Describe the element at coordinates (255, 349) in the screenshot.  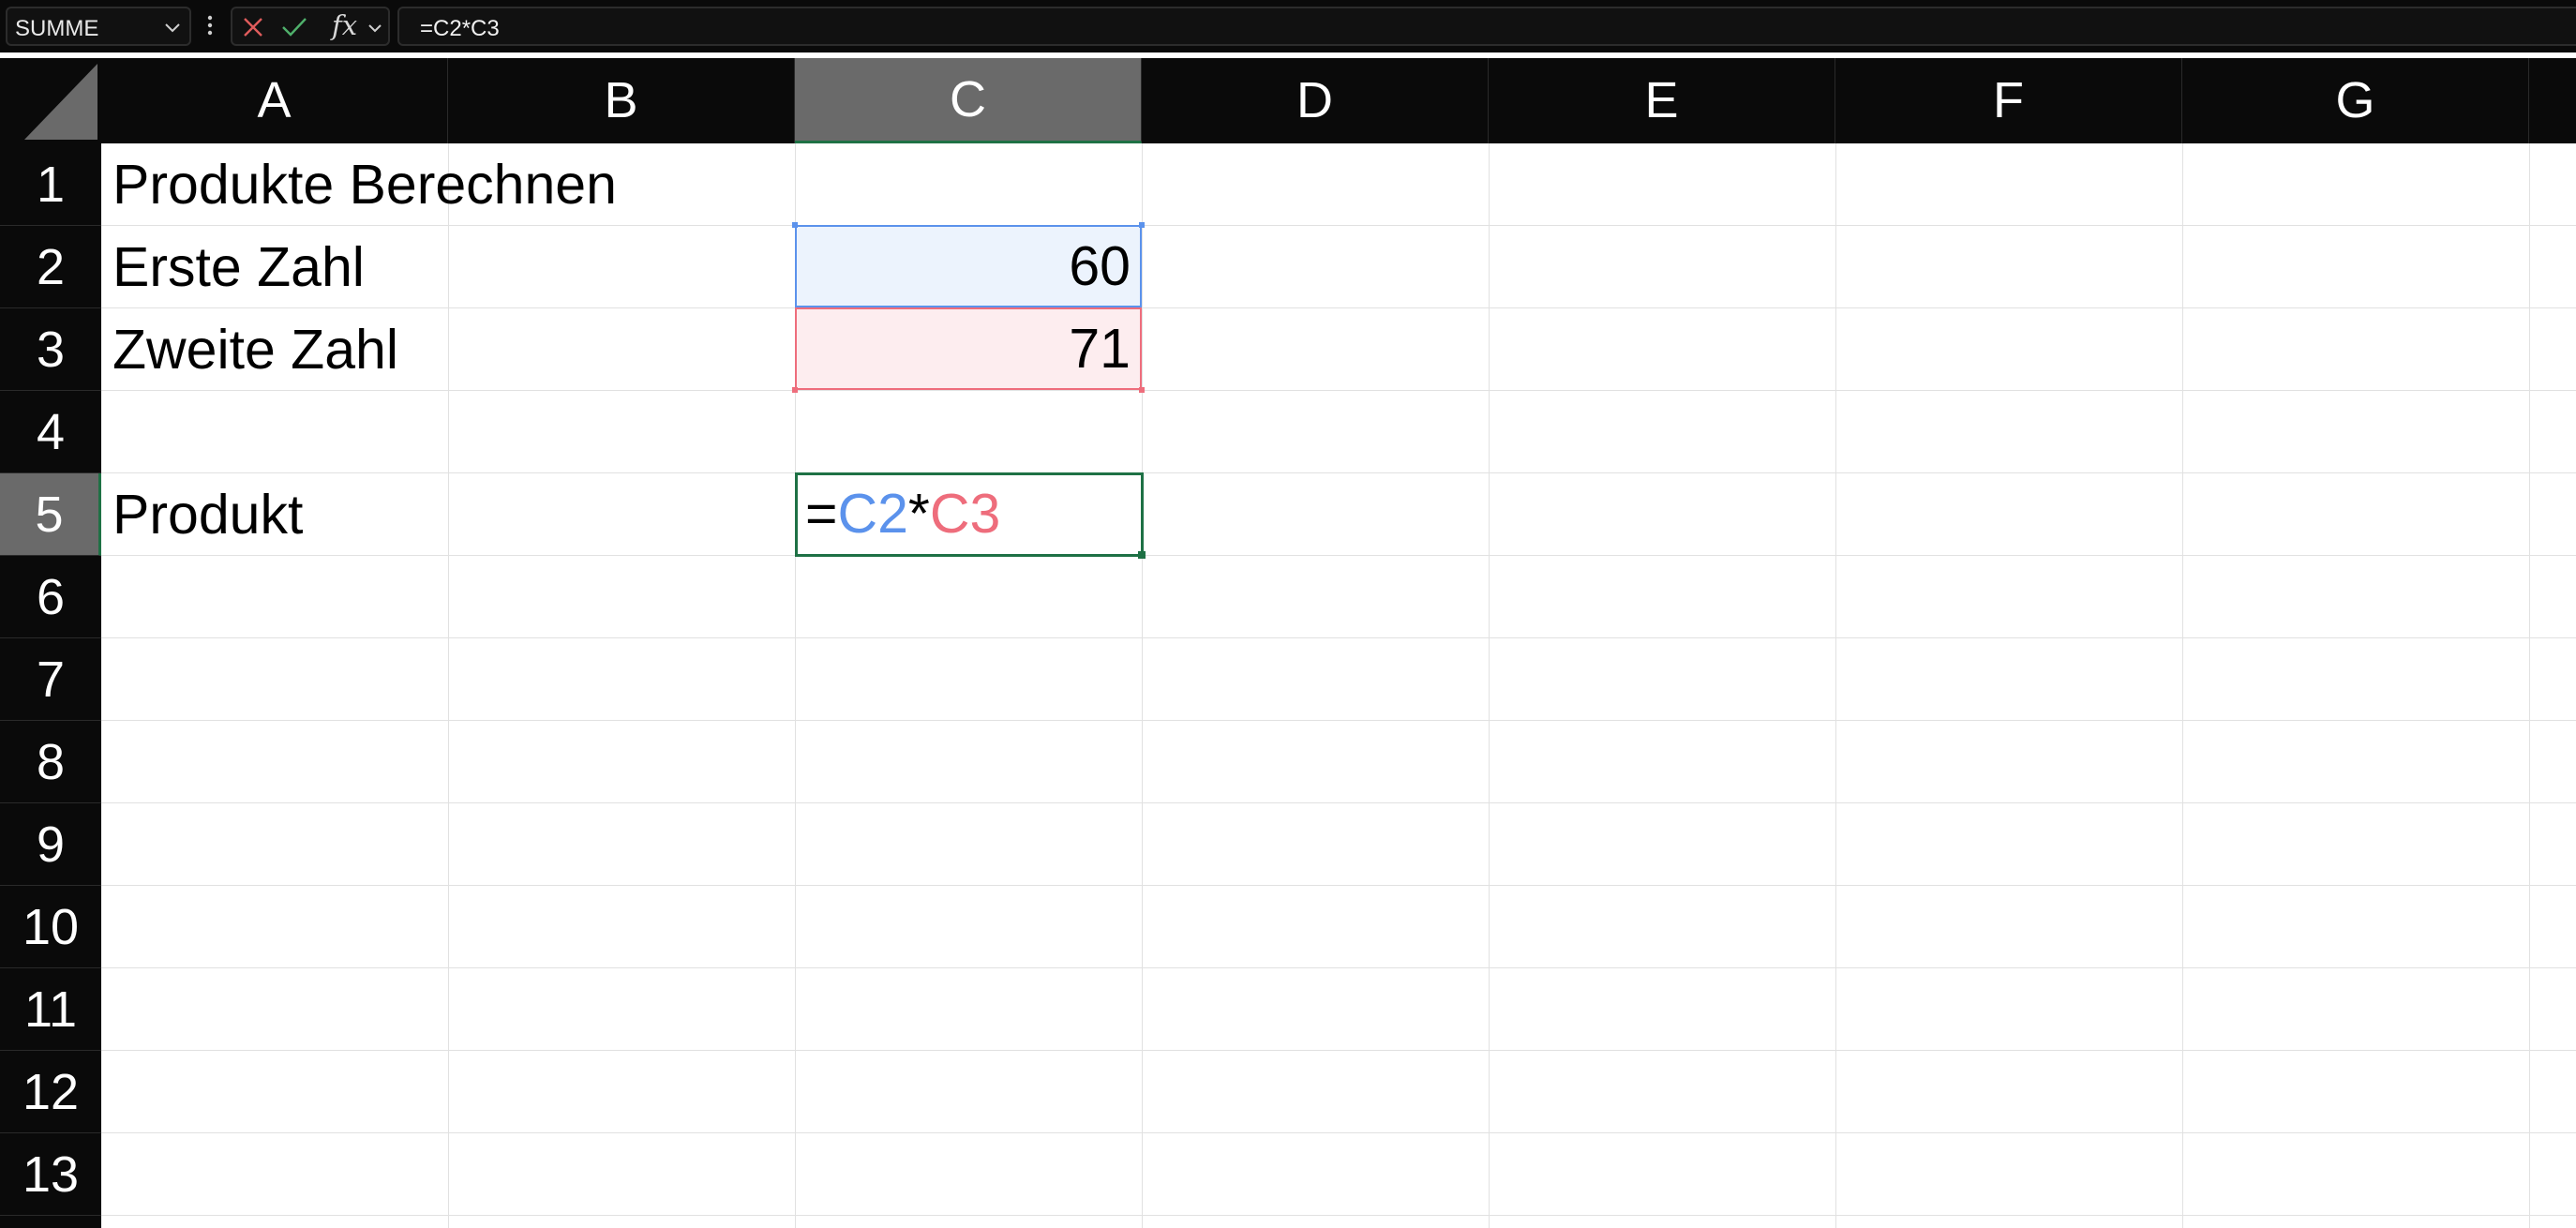
I see `cell-a3: Zweite Zahl` at that location.